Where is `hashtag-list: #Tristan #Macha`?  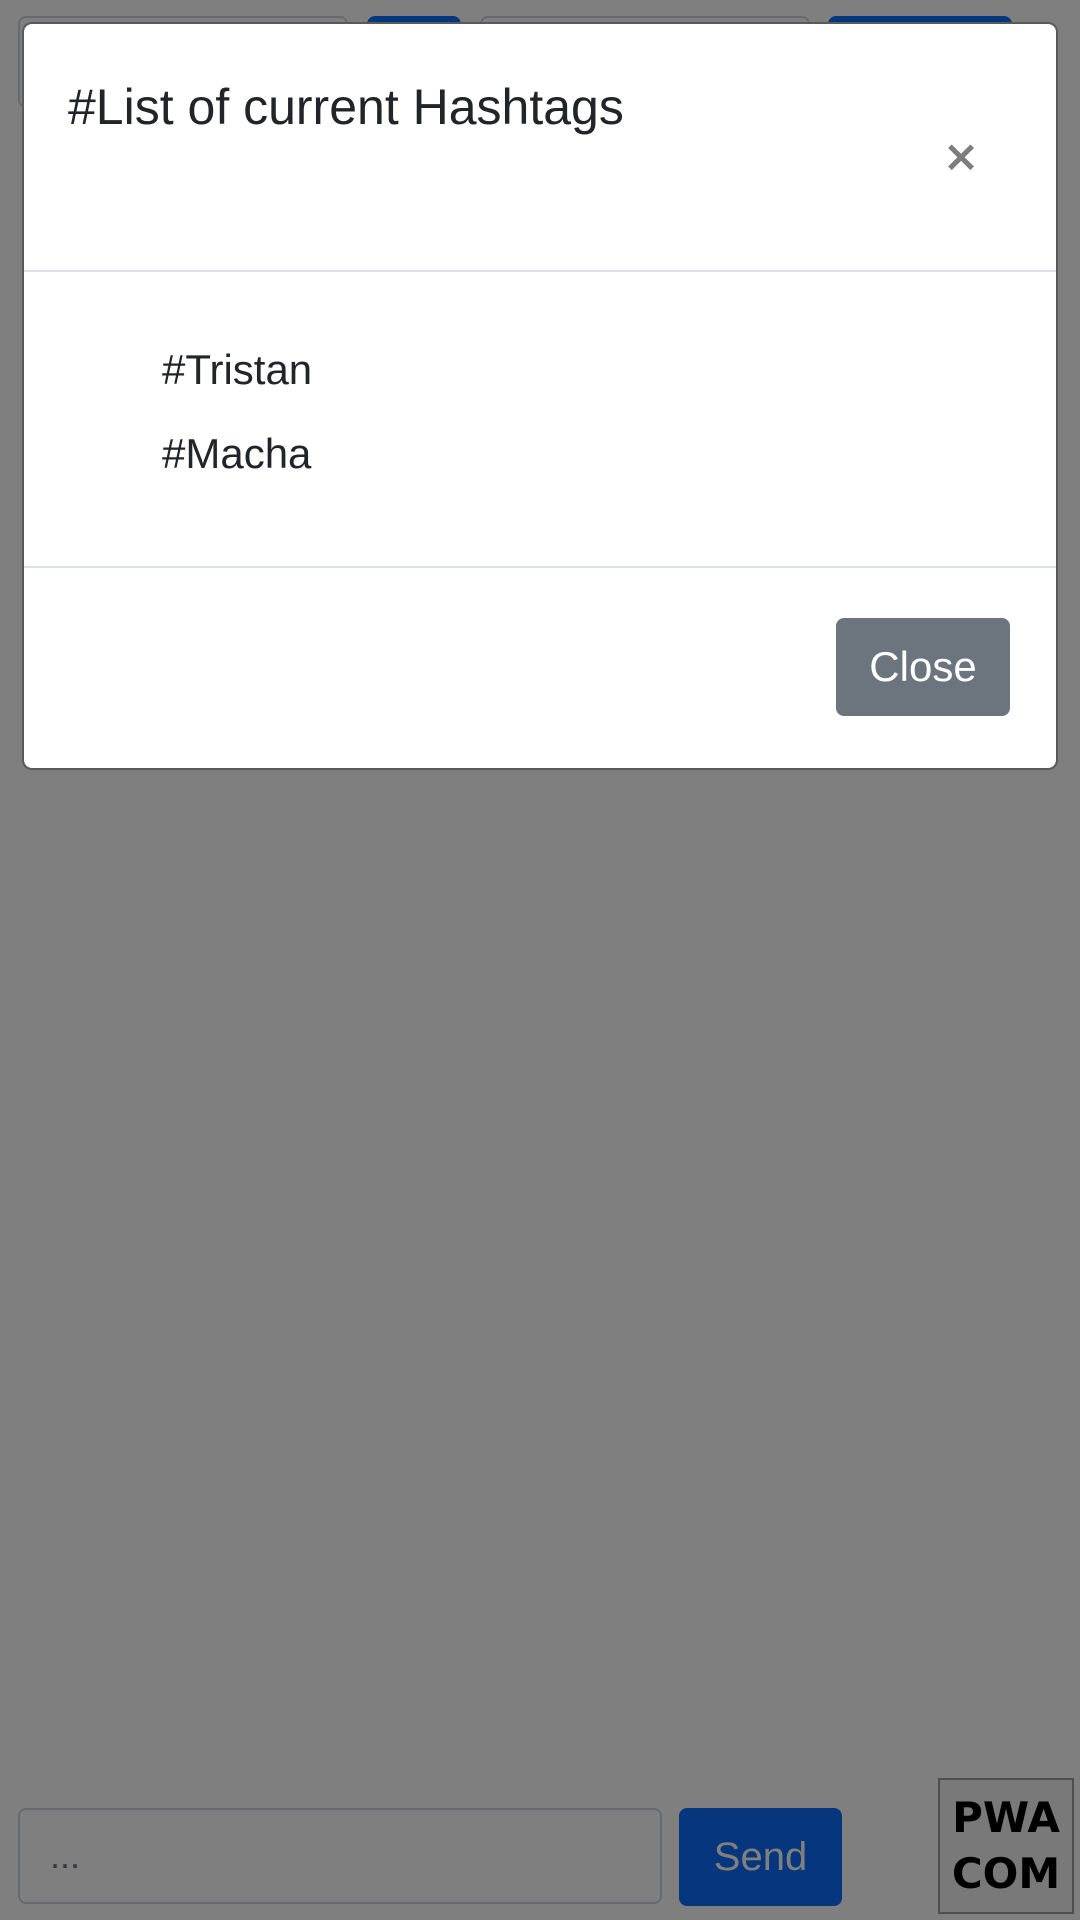 hashtag-list: #Tristan #Macha is located at coordinates (237, 412).